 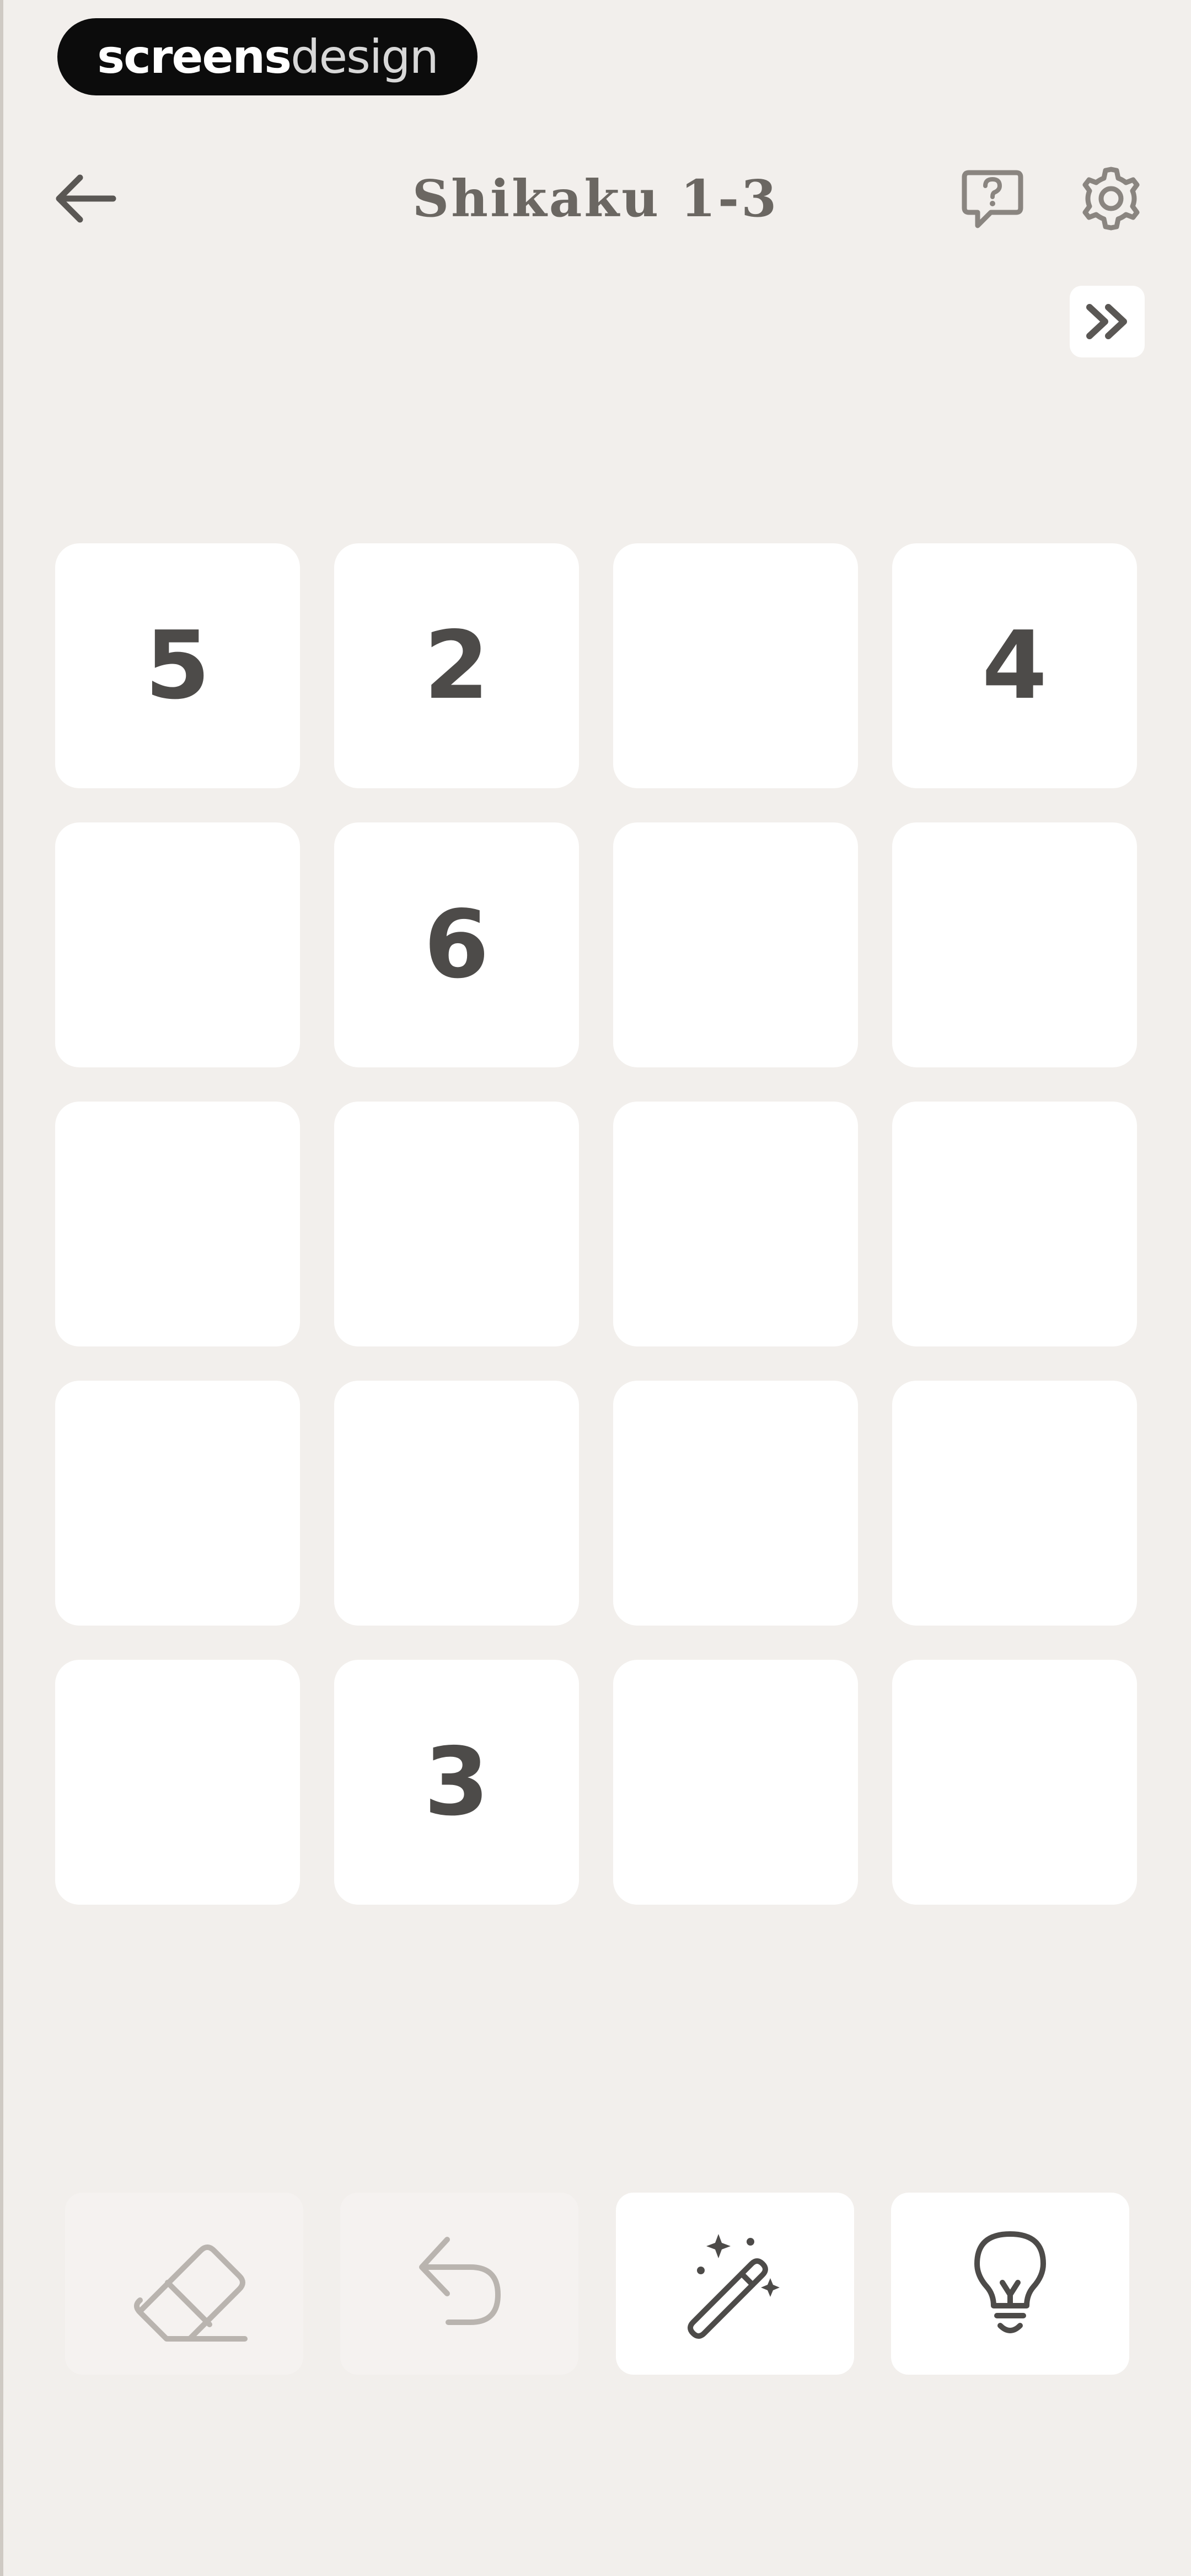 I want to click on grid-cell: 6, so click(x=457, y=944).